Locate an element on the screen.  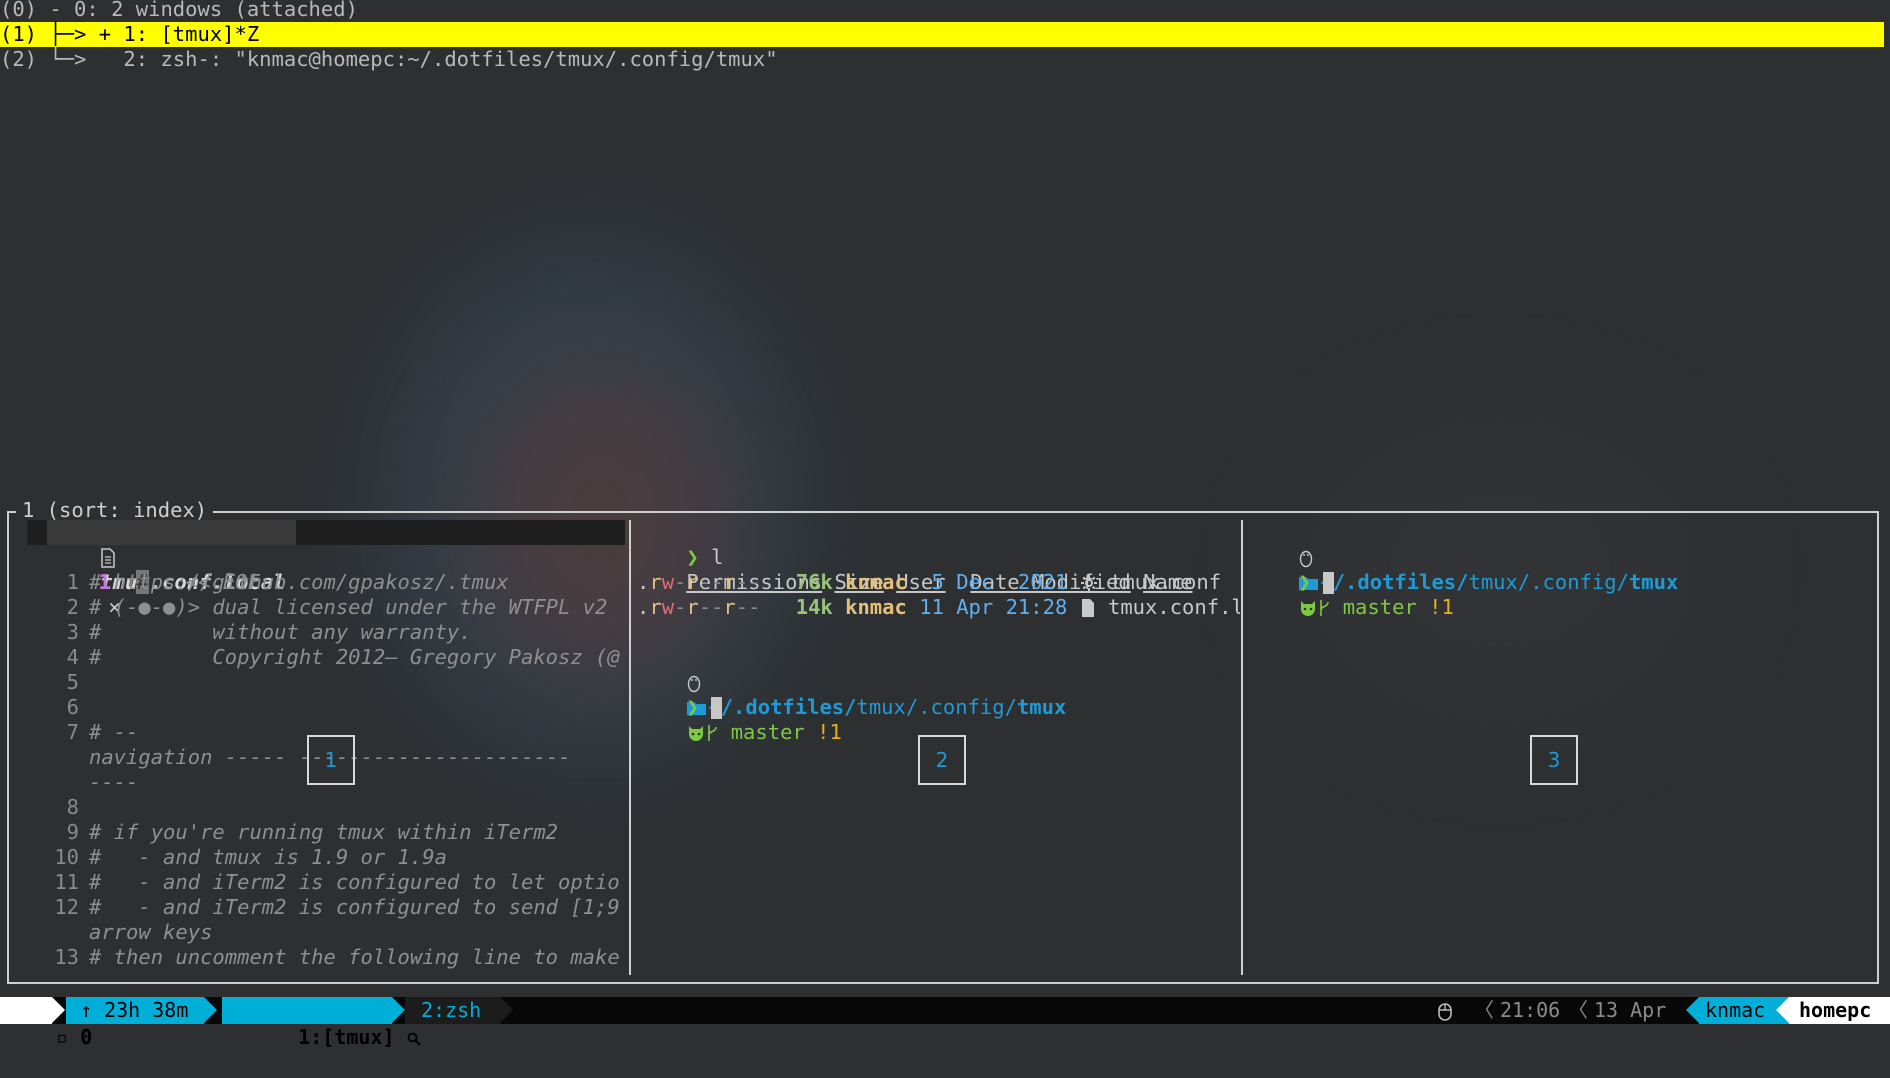
line-text: navigation ----- is located at coordinates (188, 757).